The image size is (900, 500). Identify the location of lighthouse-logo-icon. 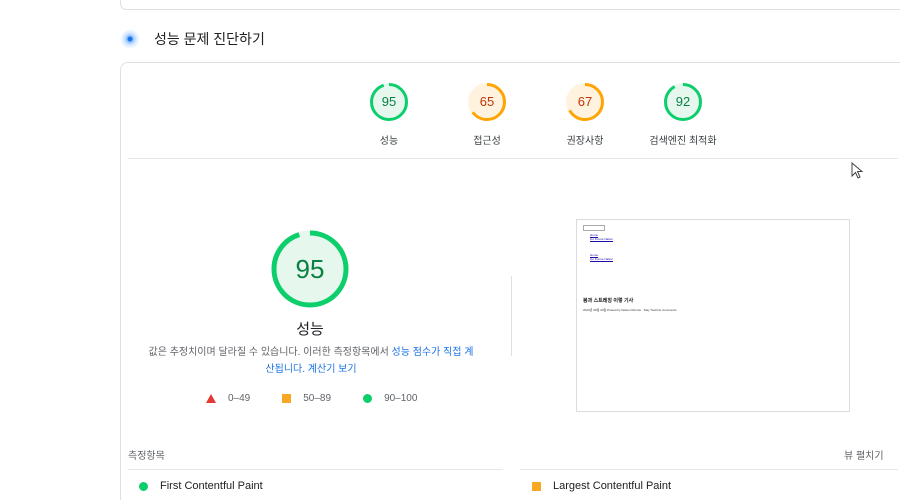
(130, 39).